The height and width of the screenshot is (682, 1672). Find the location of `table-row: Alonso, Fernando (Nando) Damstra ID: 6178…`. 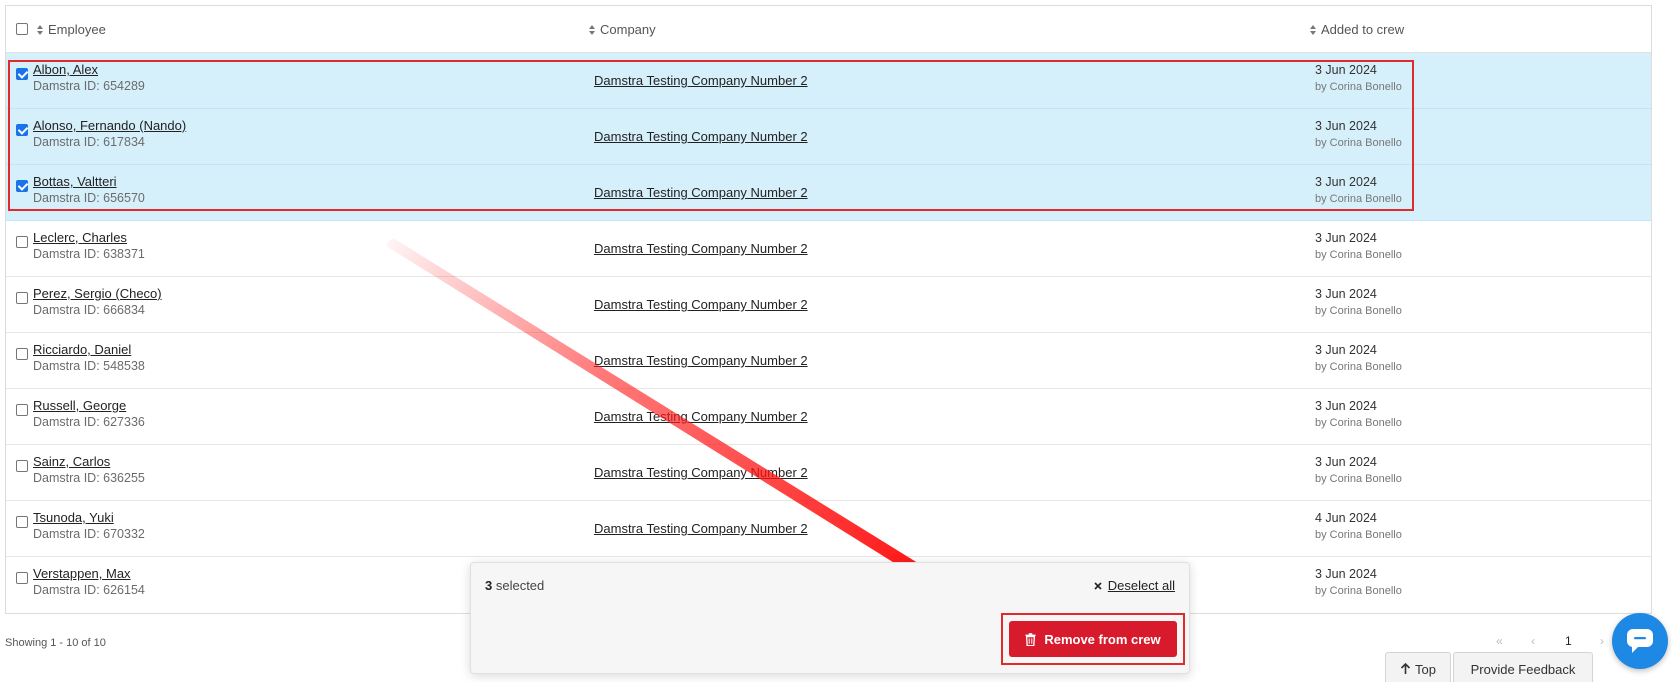

table-row: Alonso, Fernando (Nando) Damstra ID: 6178… is located at coordinates (828, 137).